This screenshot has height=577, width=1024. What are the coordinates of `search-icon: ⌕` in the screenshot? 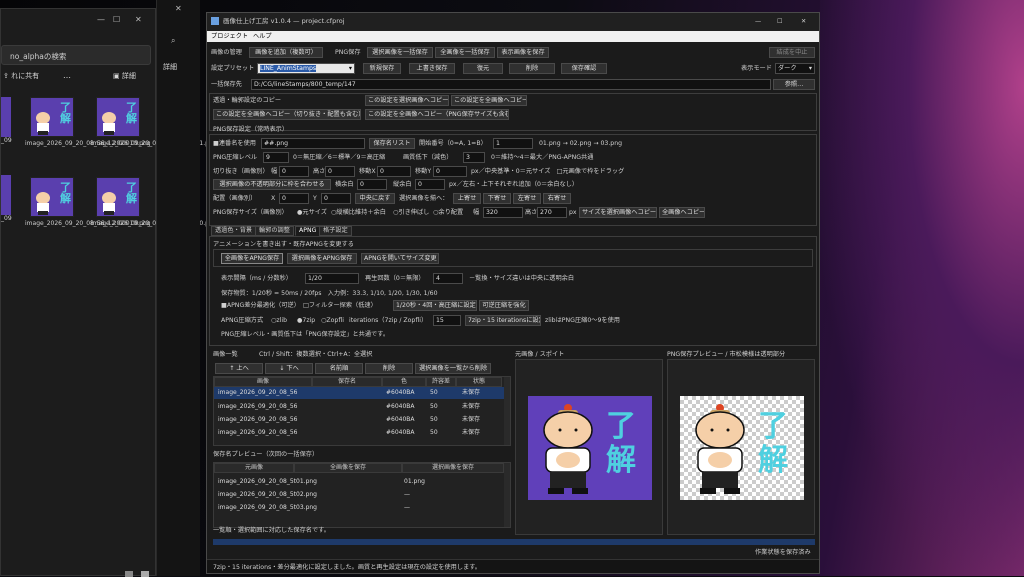 It's located at (173, 41).